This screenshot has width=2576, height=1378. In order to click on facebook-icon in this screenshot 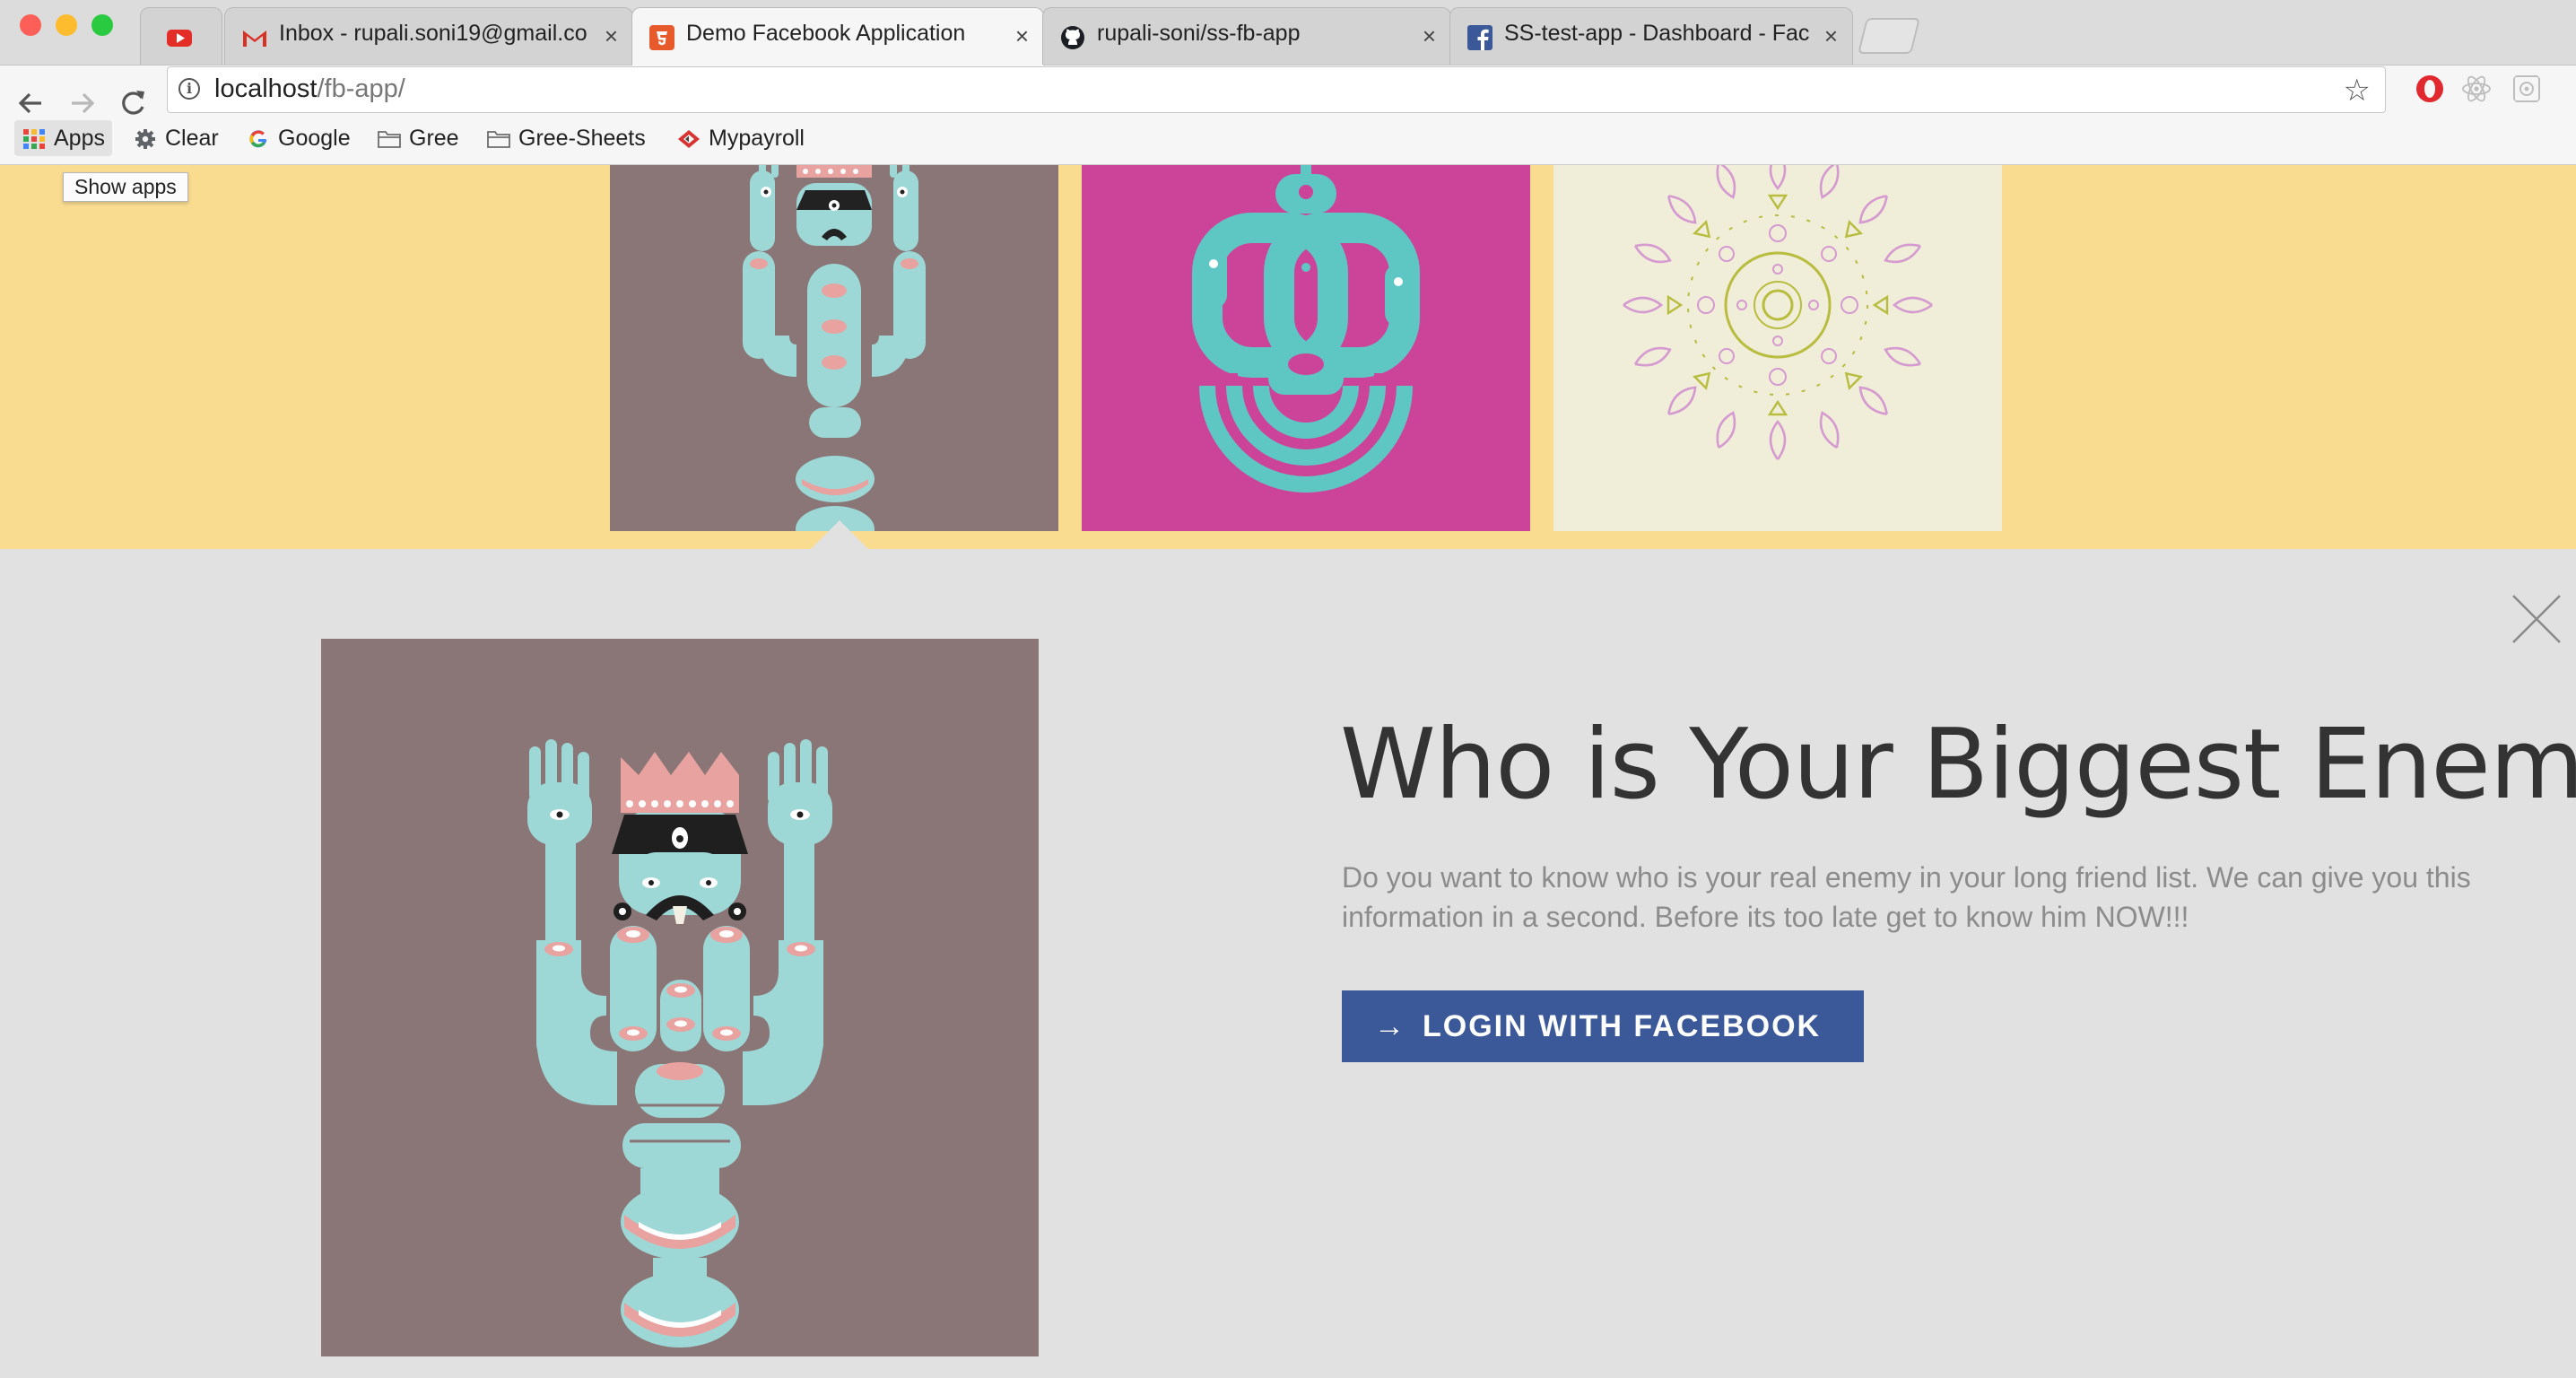, I will do `click(1480, 37)`.